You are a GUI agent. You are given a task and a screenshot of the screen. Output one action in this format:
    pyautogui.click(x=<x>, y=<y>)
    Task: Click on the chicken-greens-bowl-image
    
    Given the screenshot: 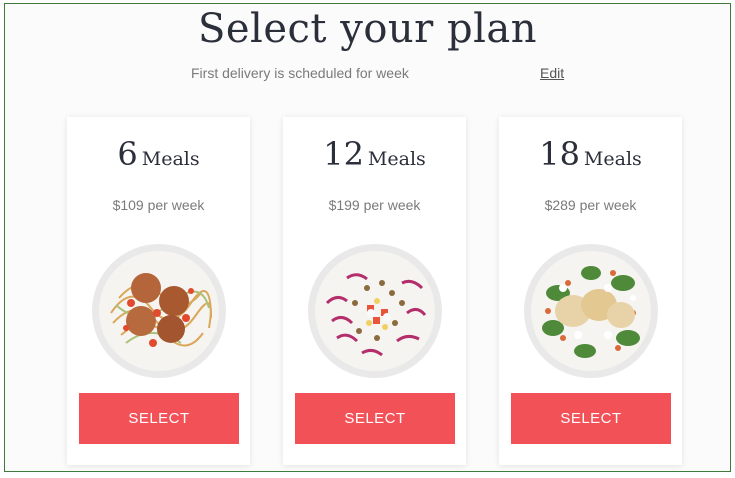 What is the action you would take?
    pyautogui.click(x=591, y=311)
    